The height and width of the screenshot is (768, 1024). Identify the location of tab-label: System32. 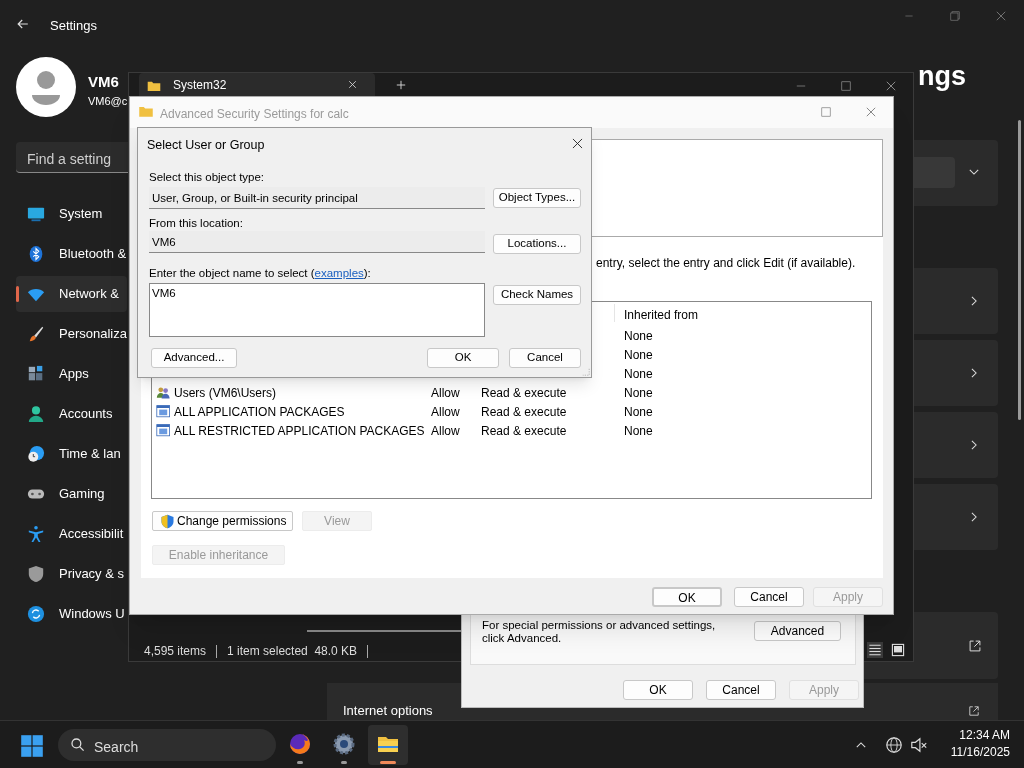
(200, 85).